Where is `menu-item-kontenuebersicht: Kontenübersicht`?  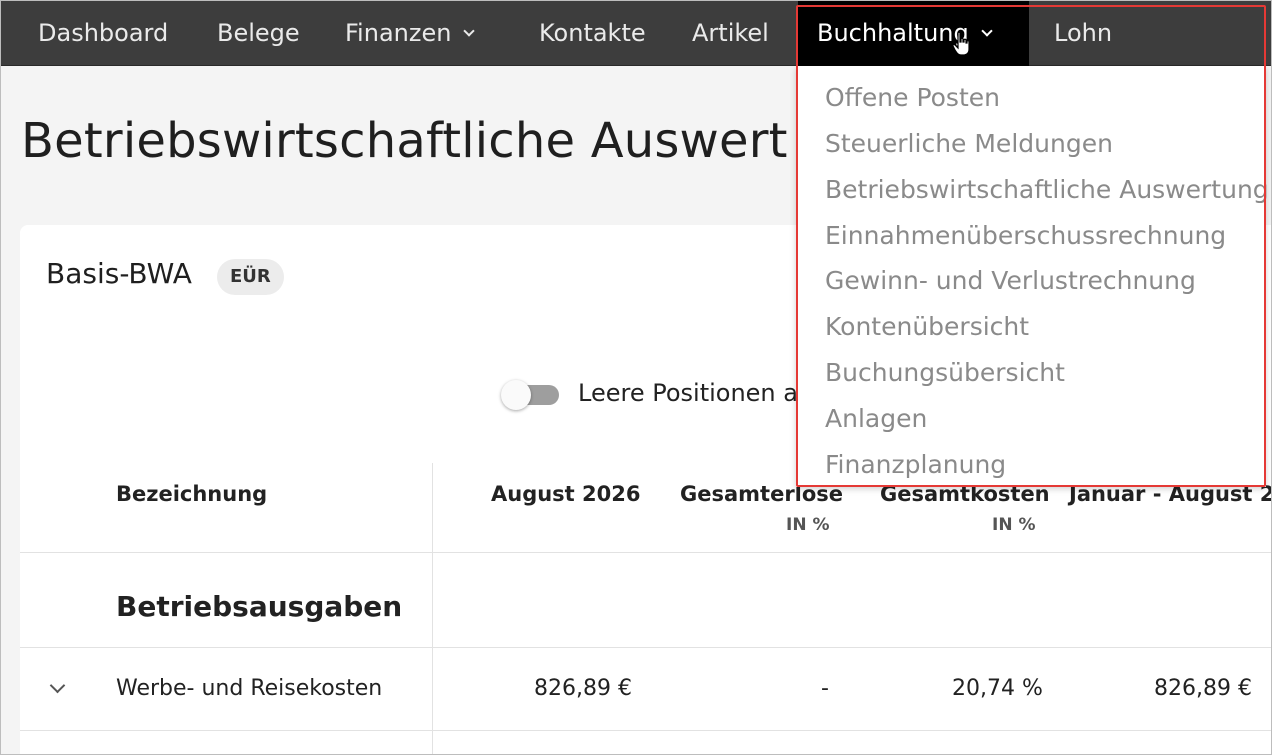
menu-item-kontenuebersicht: Kontenübersicht is located at coordinates (927, 326).